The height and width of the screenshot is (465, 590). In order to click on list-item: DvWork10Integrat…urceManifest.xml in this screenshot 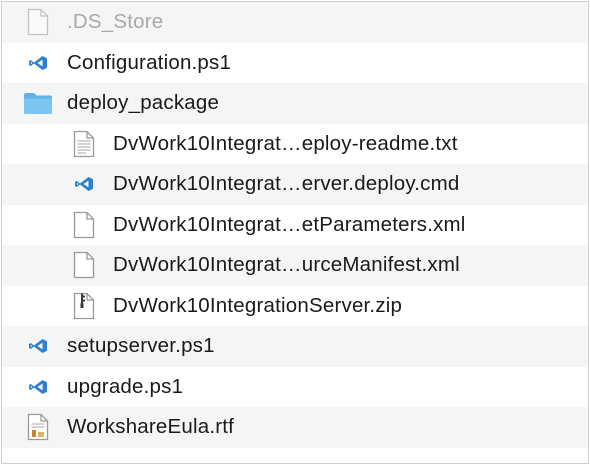, I will do `click(295, 265)`.